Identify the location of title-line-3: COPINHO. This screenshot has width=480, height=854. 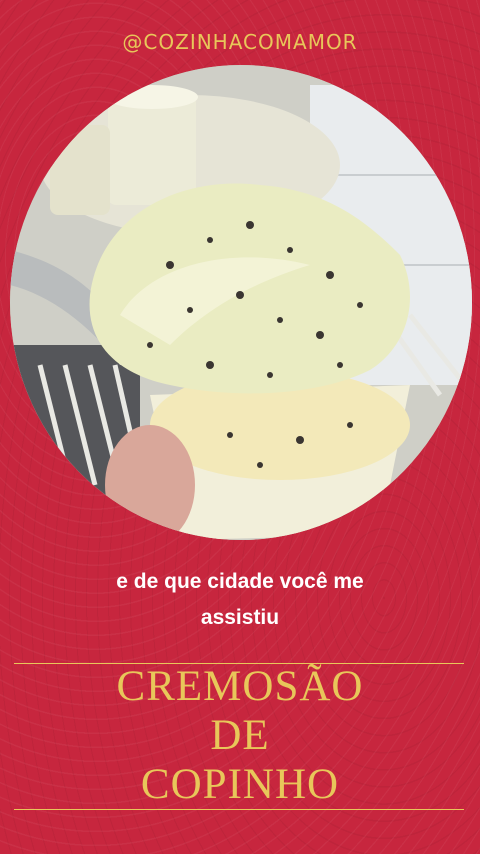
(240, 784).